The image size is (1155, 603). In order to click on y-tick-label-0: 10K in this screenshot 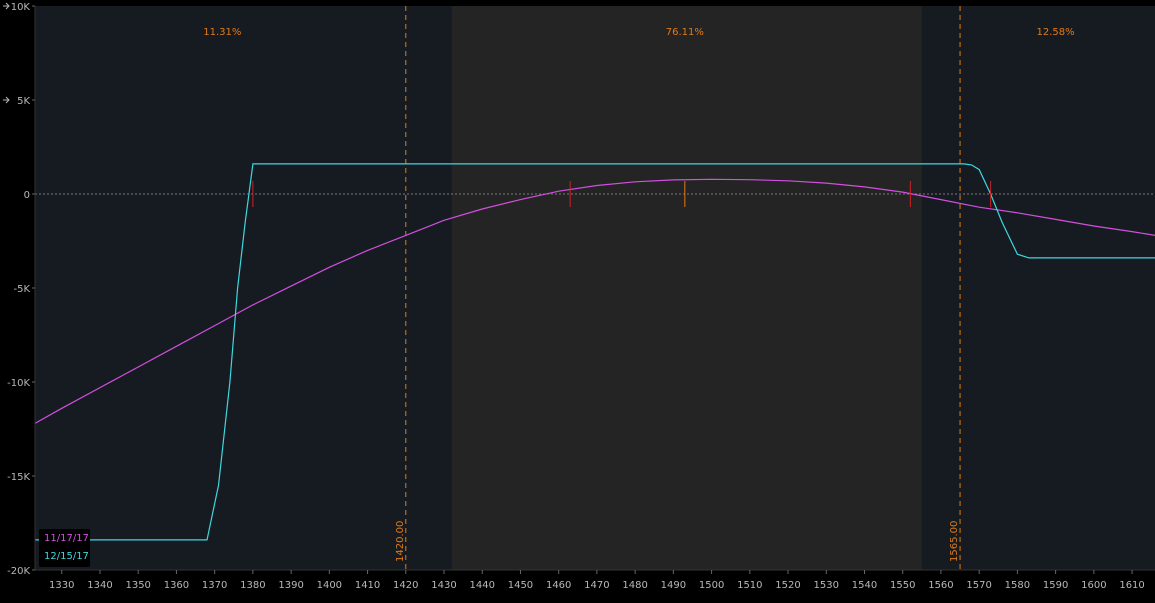, I will do `click(21, 7)`.